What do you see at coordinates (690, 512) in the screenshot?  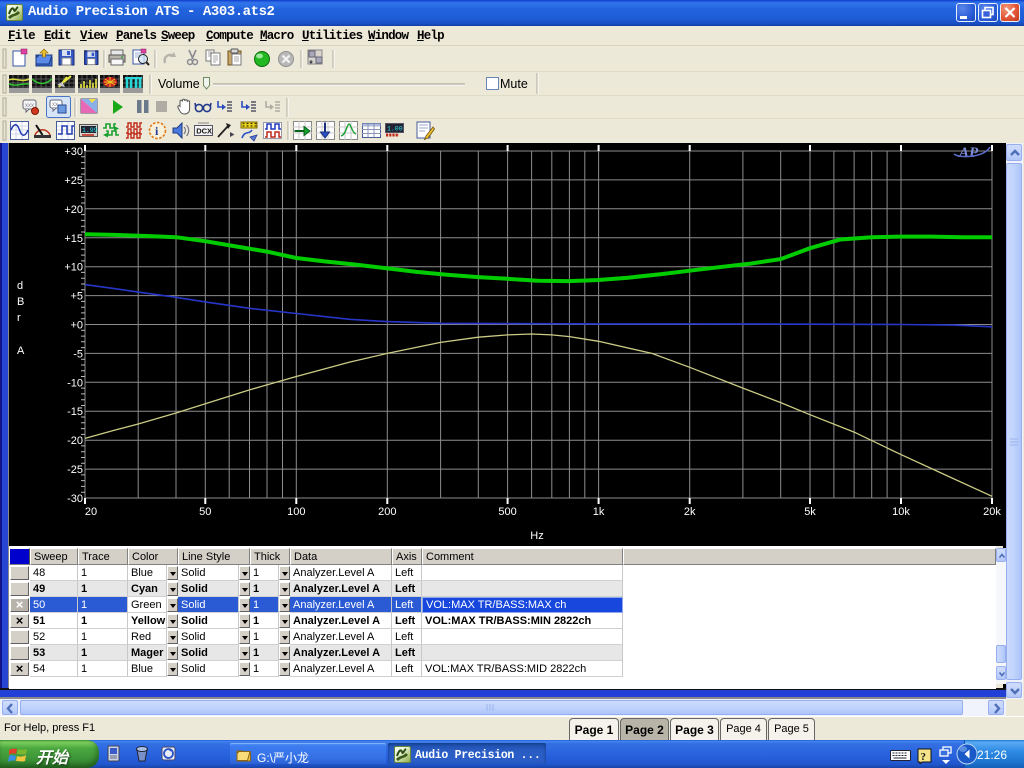 I see `svg-text: 2k` at bounding box center [690, 512].